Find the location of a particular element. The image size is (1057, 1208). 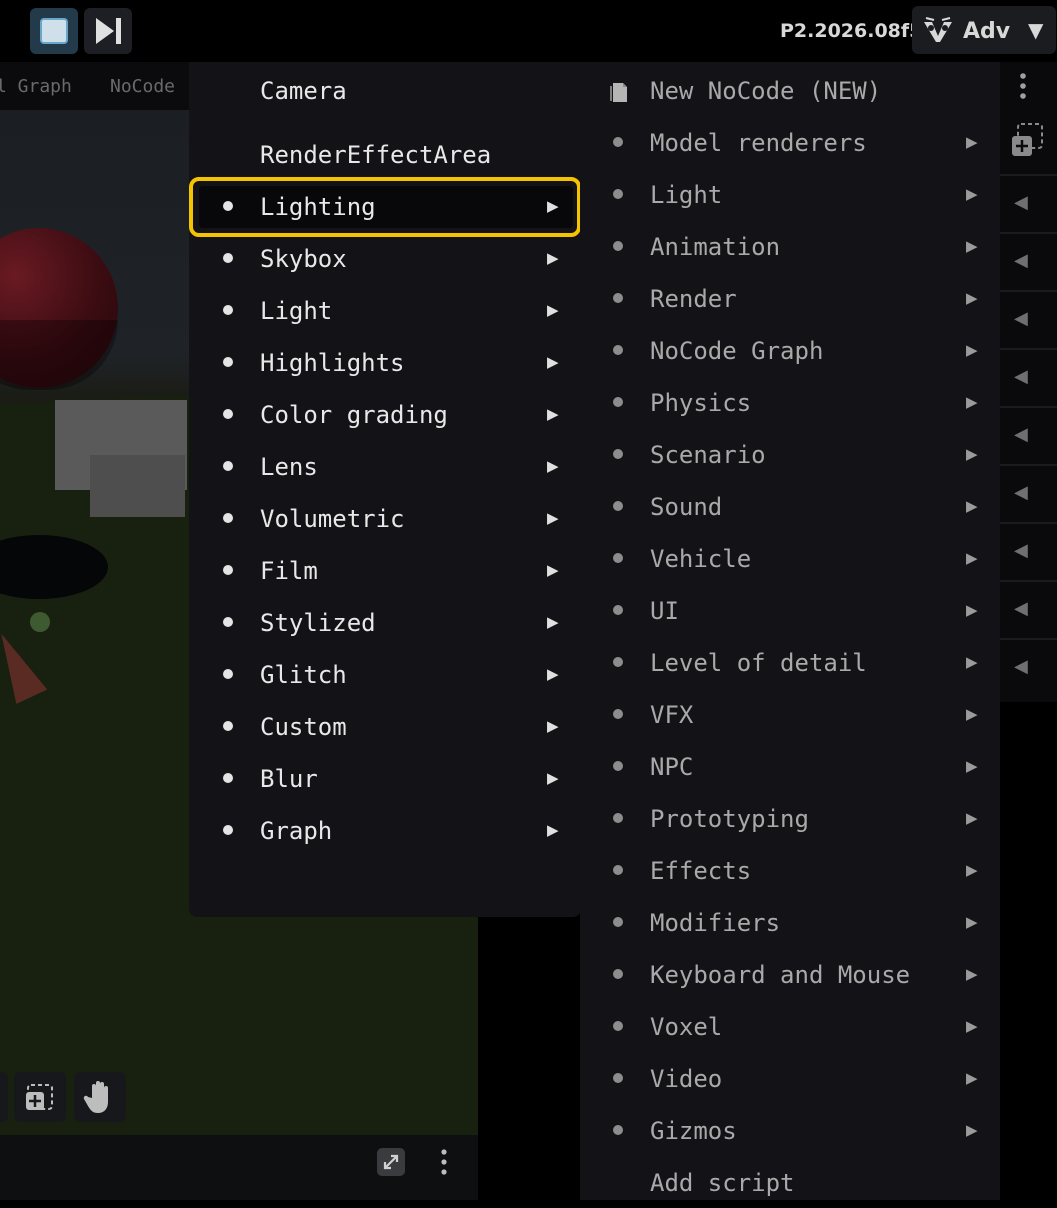

expand-icon is located at coordinates (391, 1162).